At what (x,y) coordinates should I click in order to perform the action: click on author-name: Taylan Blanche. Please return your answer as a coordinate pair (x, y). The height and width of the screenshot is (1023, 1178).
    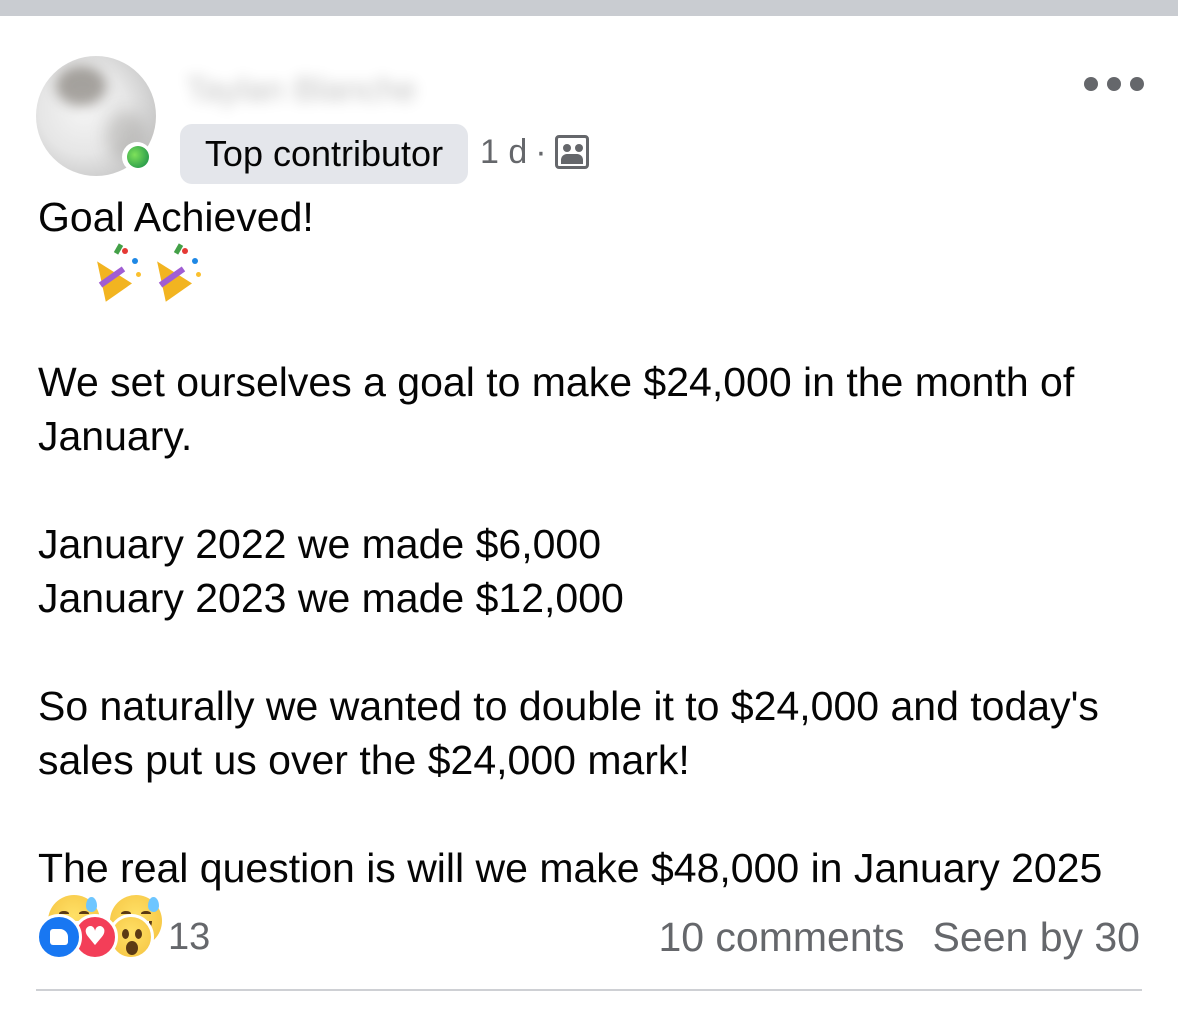
    Looking at the image, I should click on (351, 90).